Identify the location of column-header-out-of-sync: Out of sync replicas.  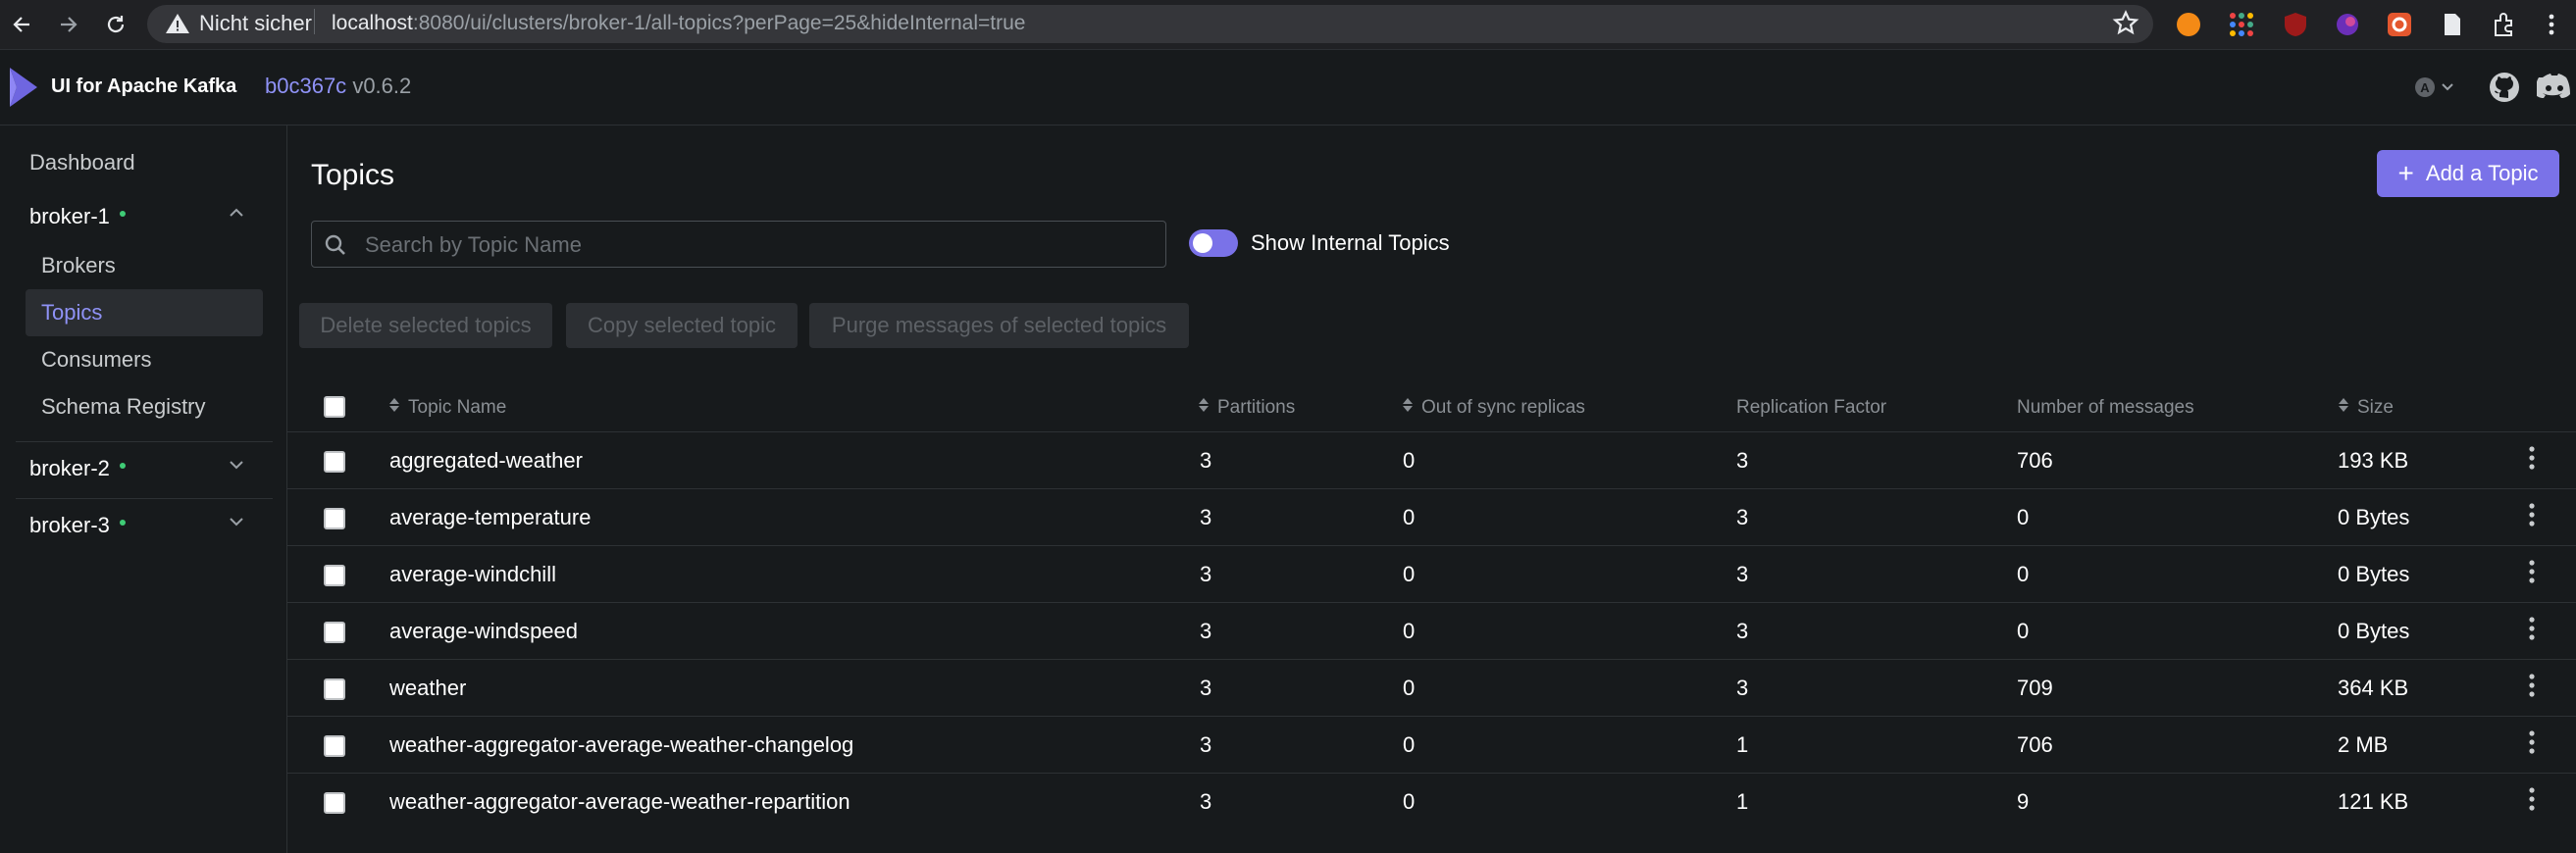
(1493, 408).